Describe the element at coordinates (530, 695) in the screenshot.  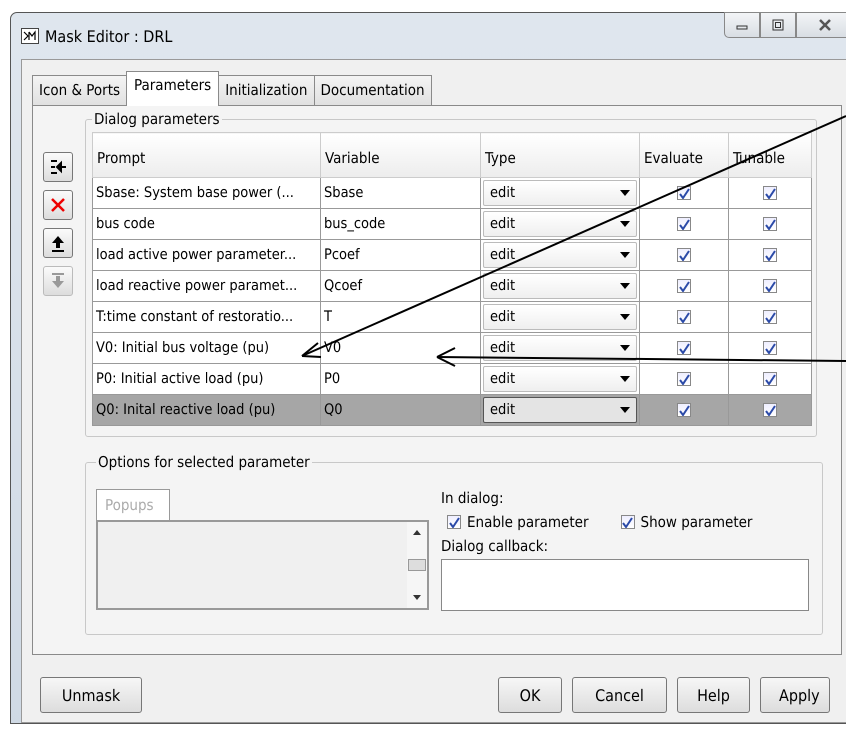
I see `dialog-button: OK` at that location.